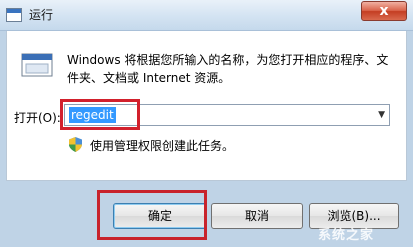  What do you see at coordinates (152, 215) in the screenshot?
I see `ok-highlight-box` at bounding box center [152, 215].